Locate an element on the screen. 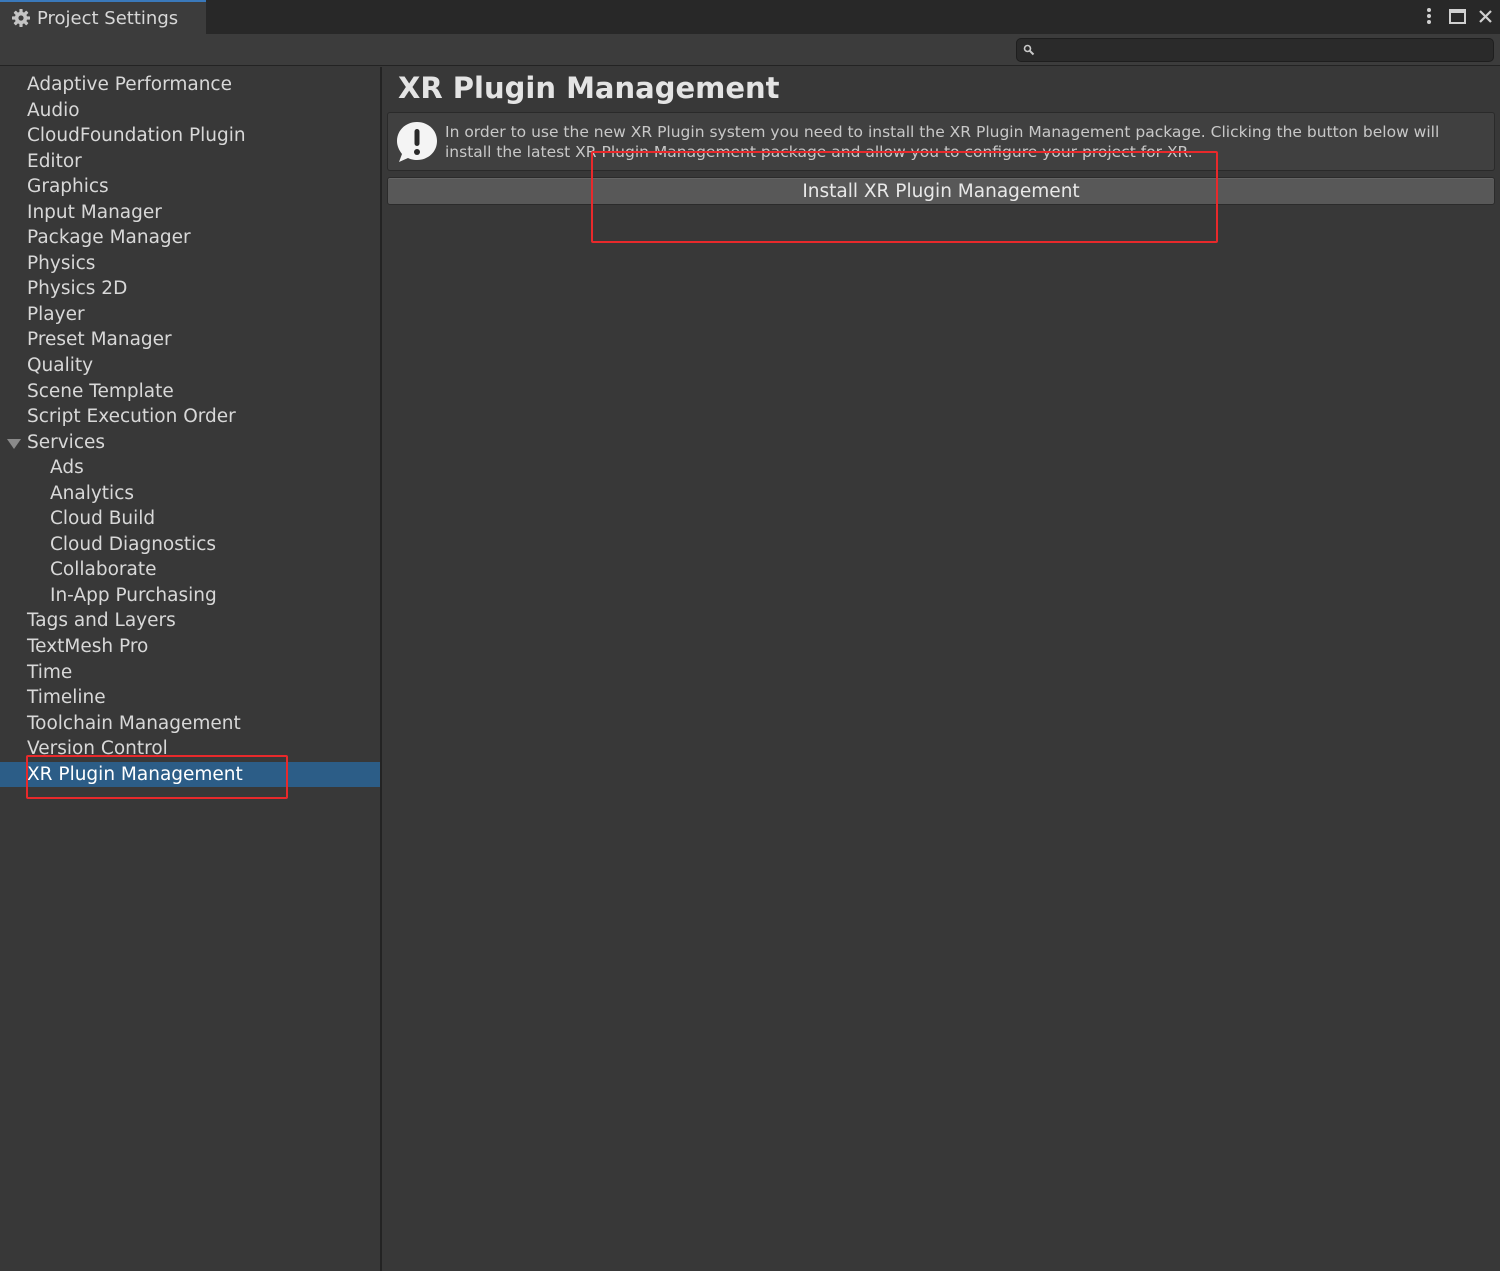 The image size is (1500, 1271). sidebar-item-scene-template: Scene Template is located at coordinates (190, 392).